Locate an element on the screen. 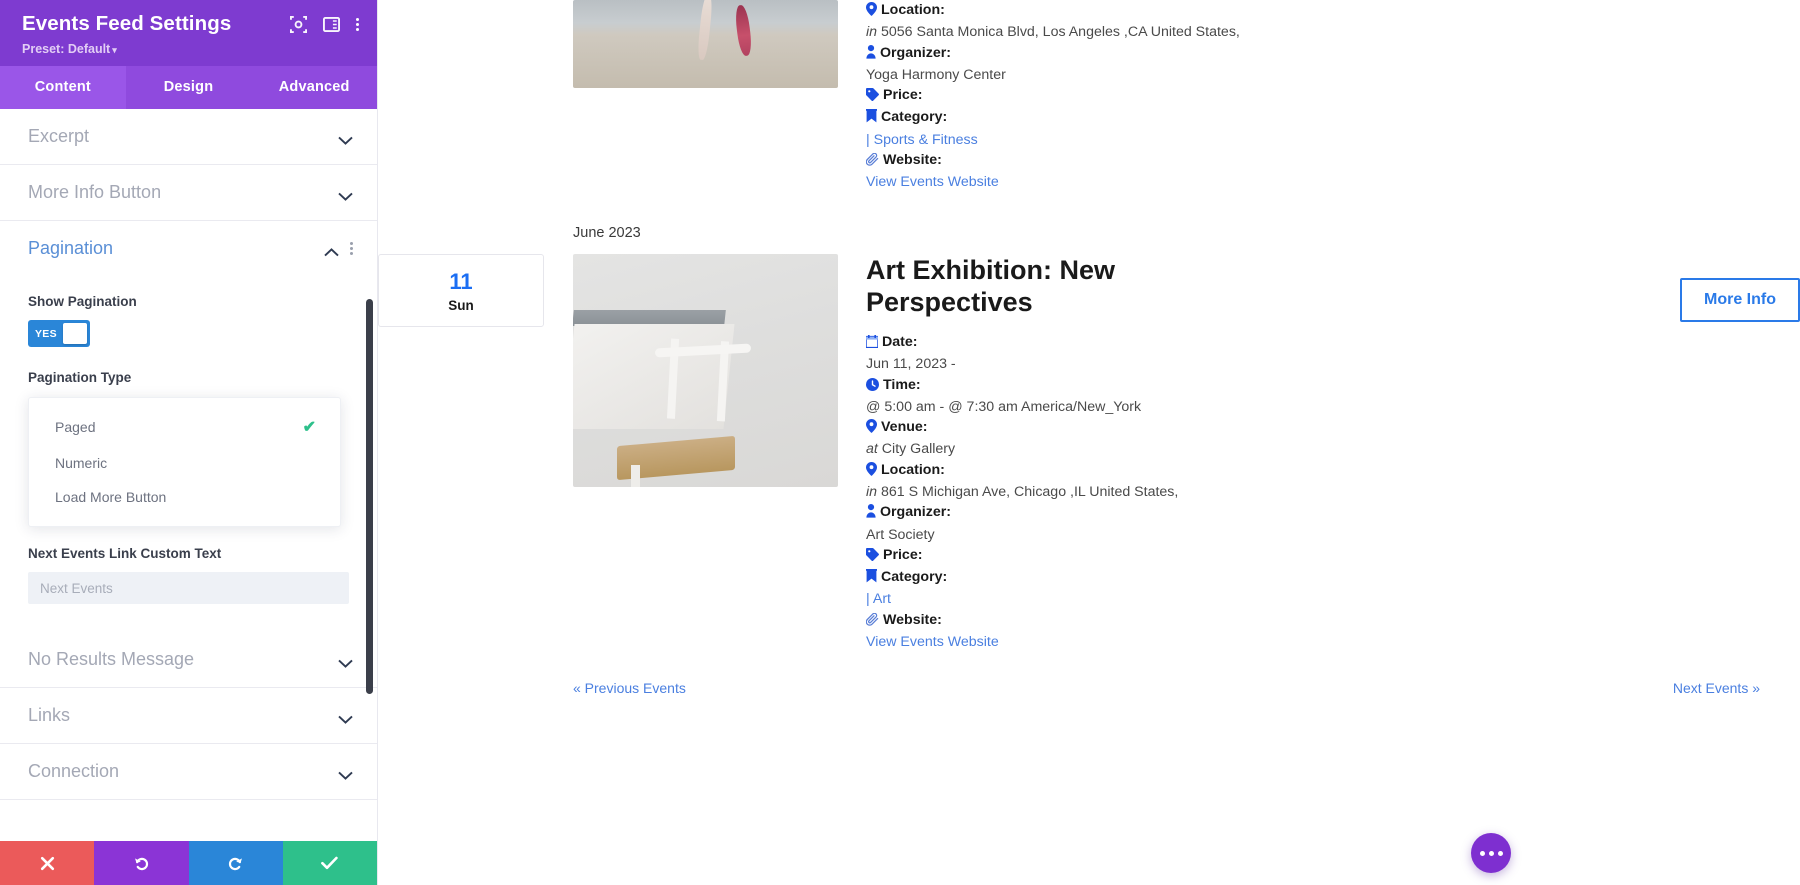 This screenshot has width=1800, height=885. event-venue-value-row: at City Gallery is located at coordinates (1263, 449).